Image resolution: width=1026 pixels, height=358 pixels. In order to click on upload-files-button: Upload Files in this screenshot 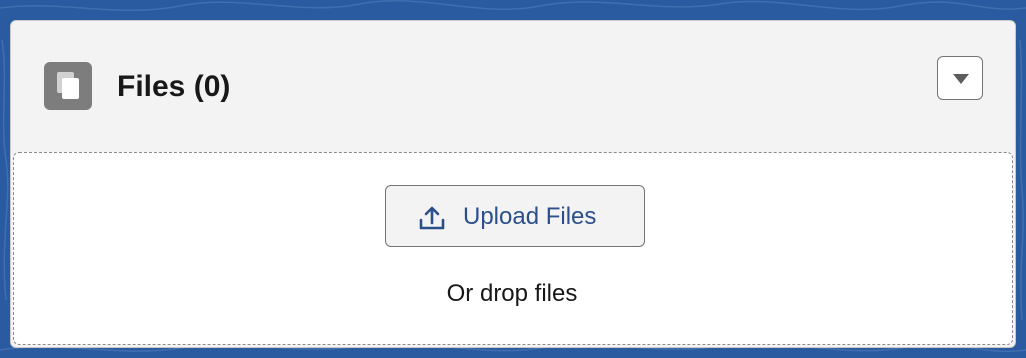, I will do `click(515, 216)`.